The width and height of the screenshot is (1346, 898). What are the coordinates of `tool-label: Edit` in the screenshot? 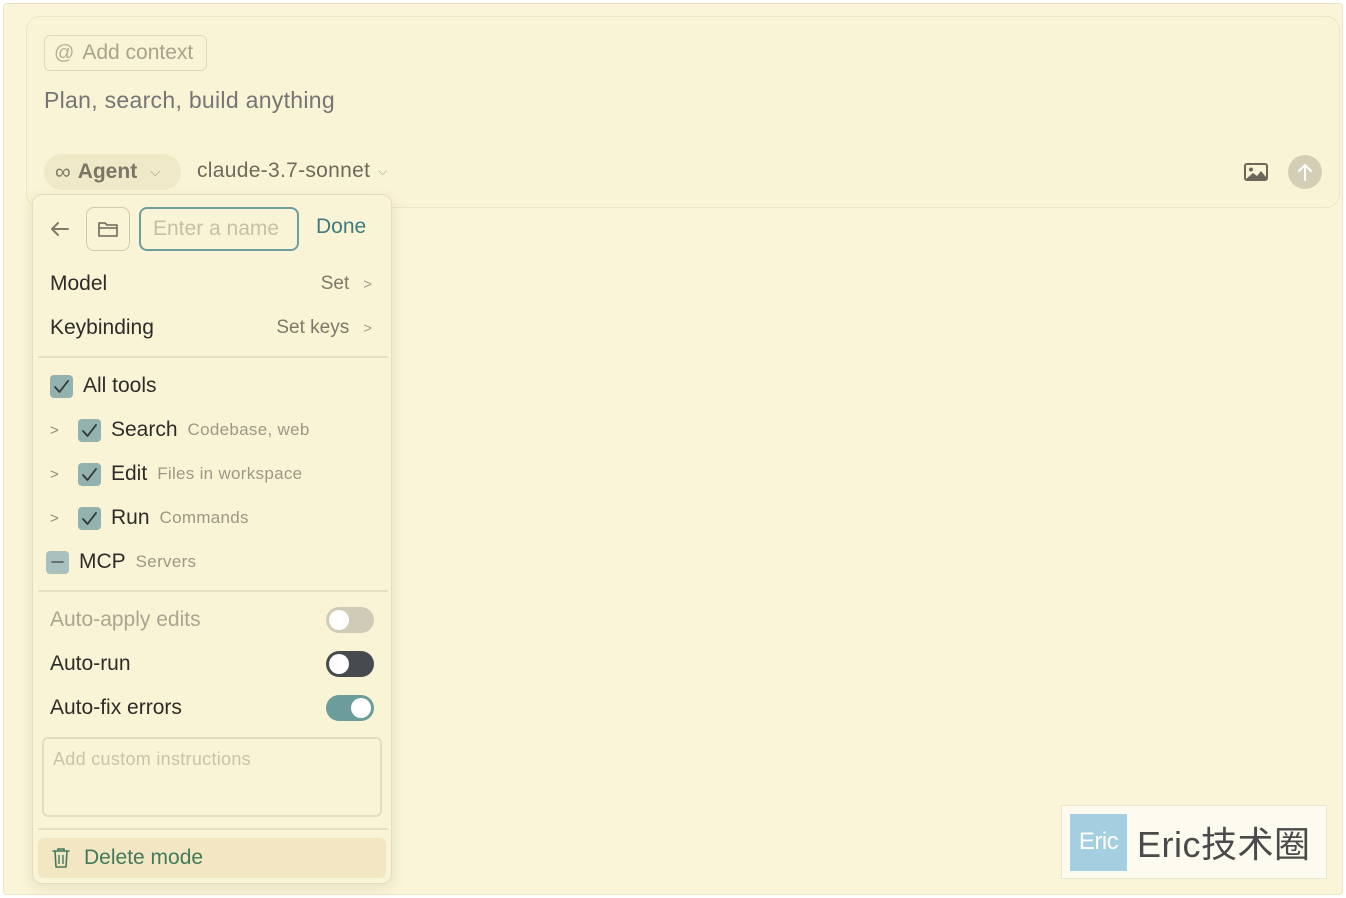 It's located at (129, 473).